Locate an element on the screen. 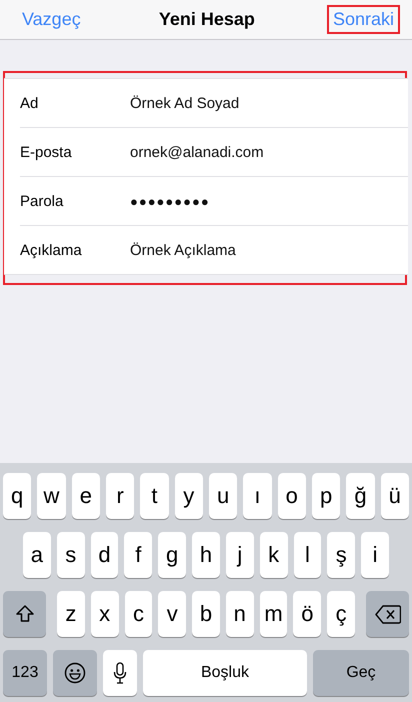 The height and width of the screenshot is (702, 412). dictation-key is located at coordinates (120, 673).